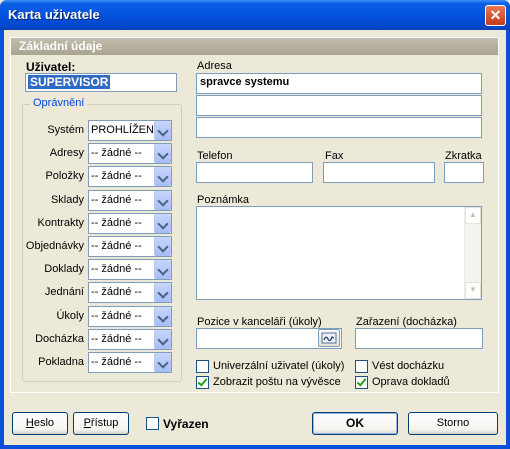 This screenshot has height=449, width=510. Describe the element at coordinates (408, 366) in the screenshot. I see `keep-attendance-label: Vést docházku` at that location.